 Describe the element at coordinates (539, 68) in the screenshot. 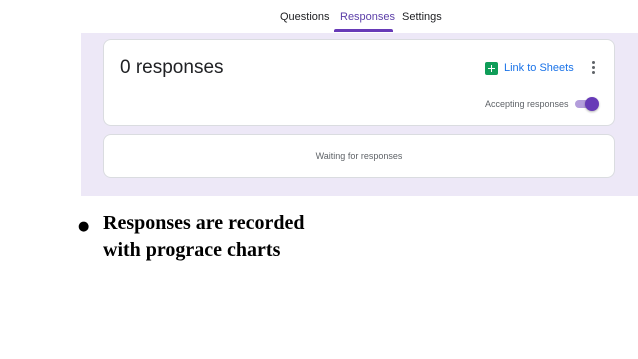

I see `link-to-sheets-label: Link to Sheets` at that location.